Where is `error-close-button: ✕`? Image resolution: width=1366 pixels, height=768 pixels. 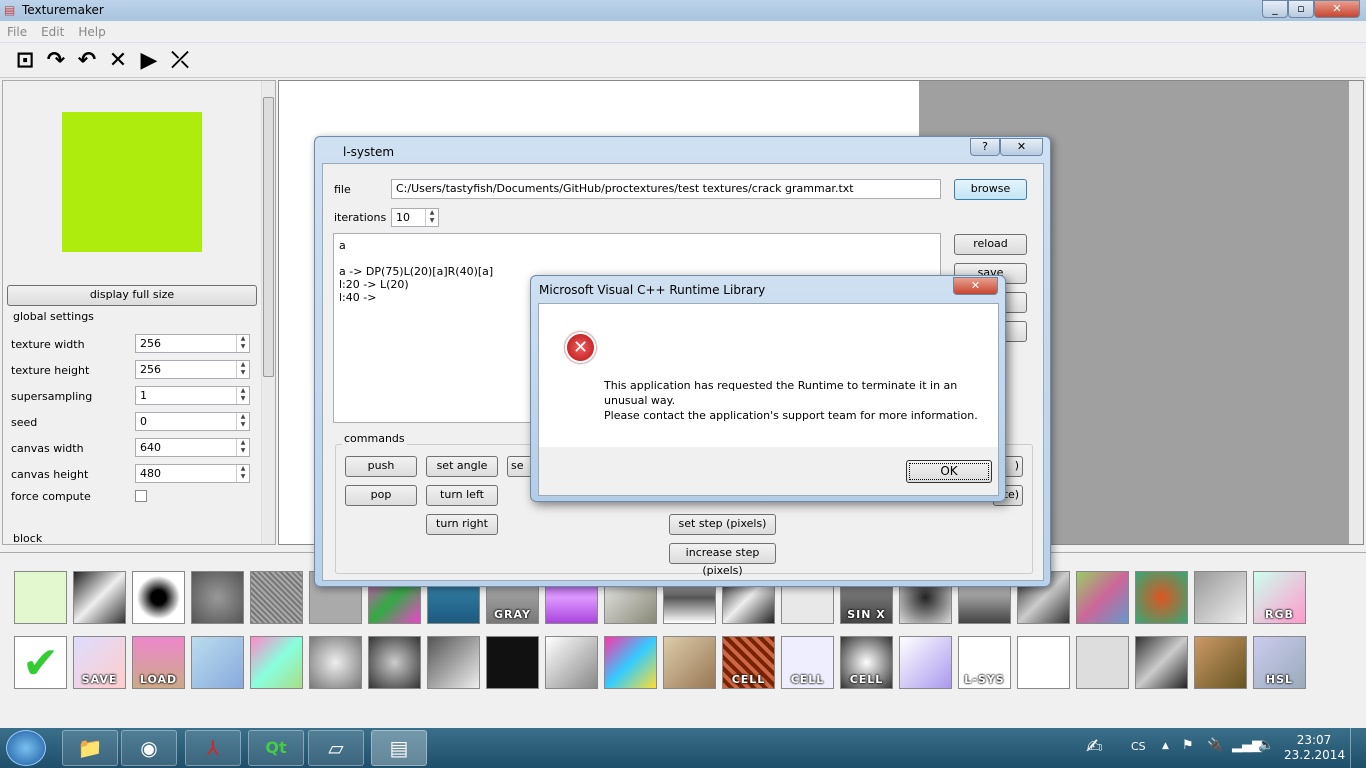
error-close-button: ✕ is located at coordinates (975, 286).